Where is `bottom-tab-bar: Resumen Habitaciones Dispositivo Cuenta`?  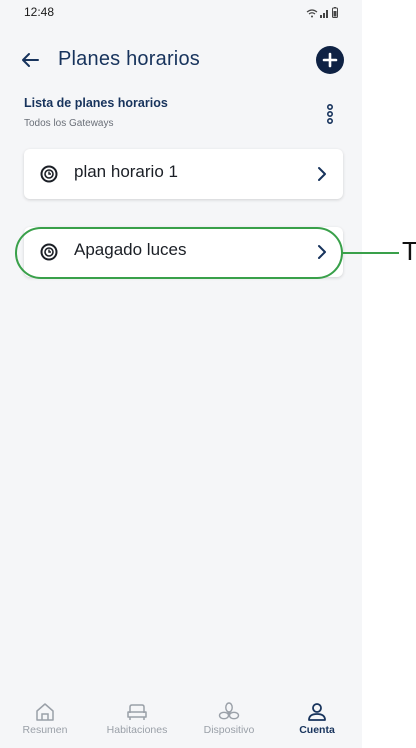 bottom-tab-bar: Resumen Habitaciones Dispositivo Cuenta is located at coordinates (181, 722).